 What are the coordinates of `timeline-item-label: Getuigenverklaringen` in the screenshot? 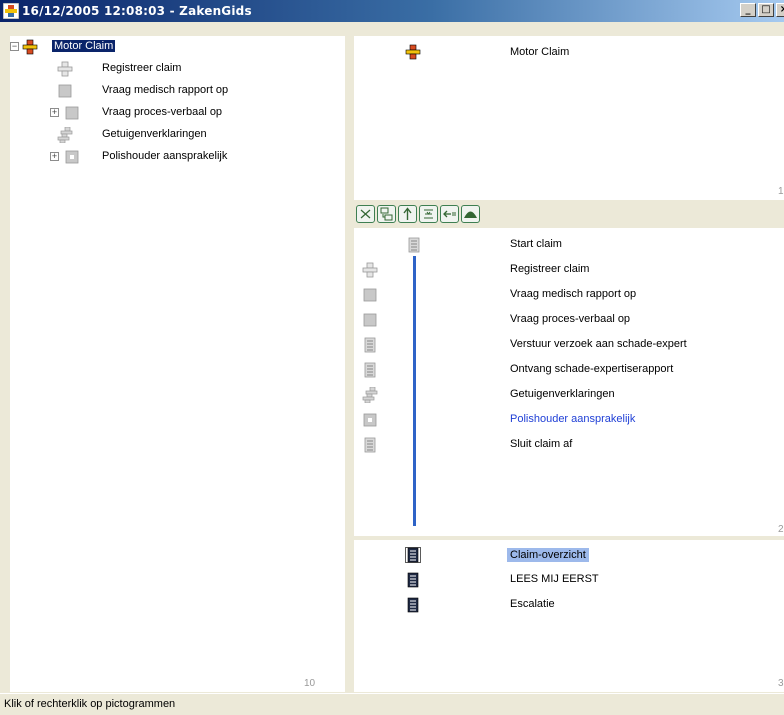 It's located at (562, 394).